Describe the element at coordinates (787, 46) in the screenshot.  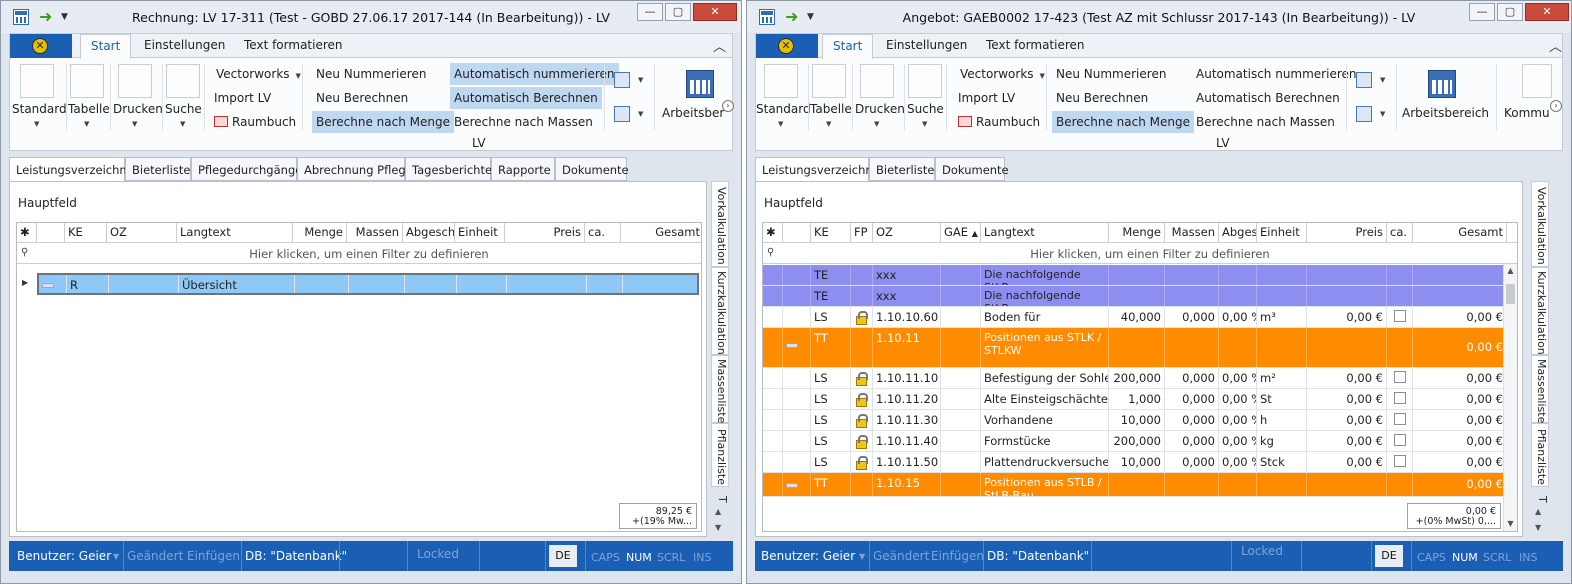
I see `file-menu-button: ✕` at that location.